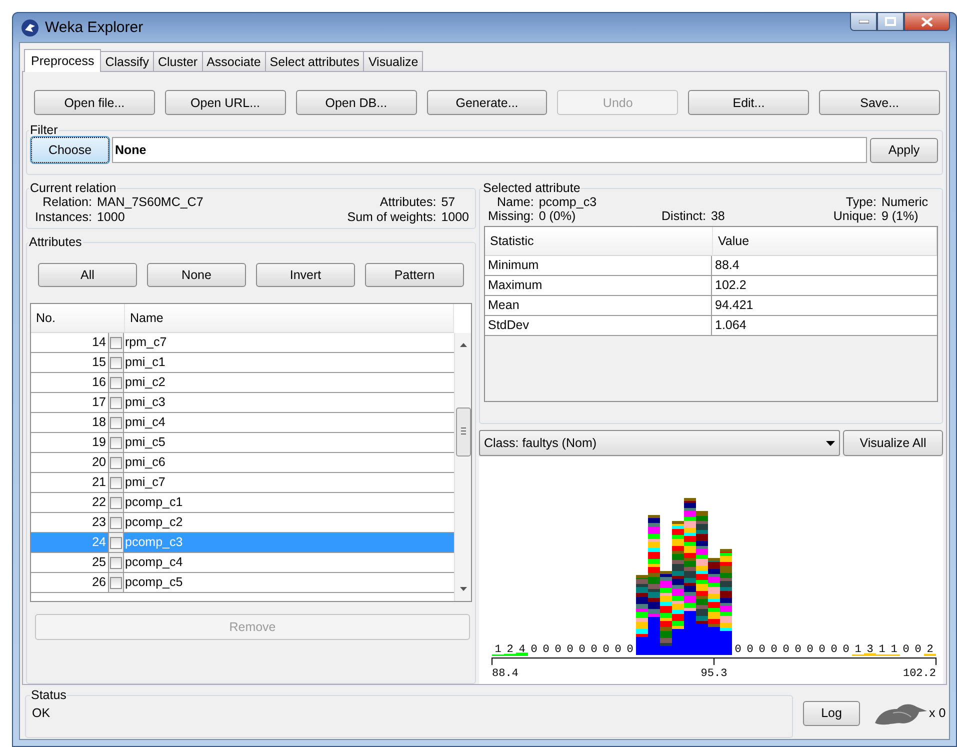 The height and width of the screenshot is (747, 957). What do you see at coordinates (234, 61) in the screenshot?
I see `tab: Associate` at bounding box center [234, 61].